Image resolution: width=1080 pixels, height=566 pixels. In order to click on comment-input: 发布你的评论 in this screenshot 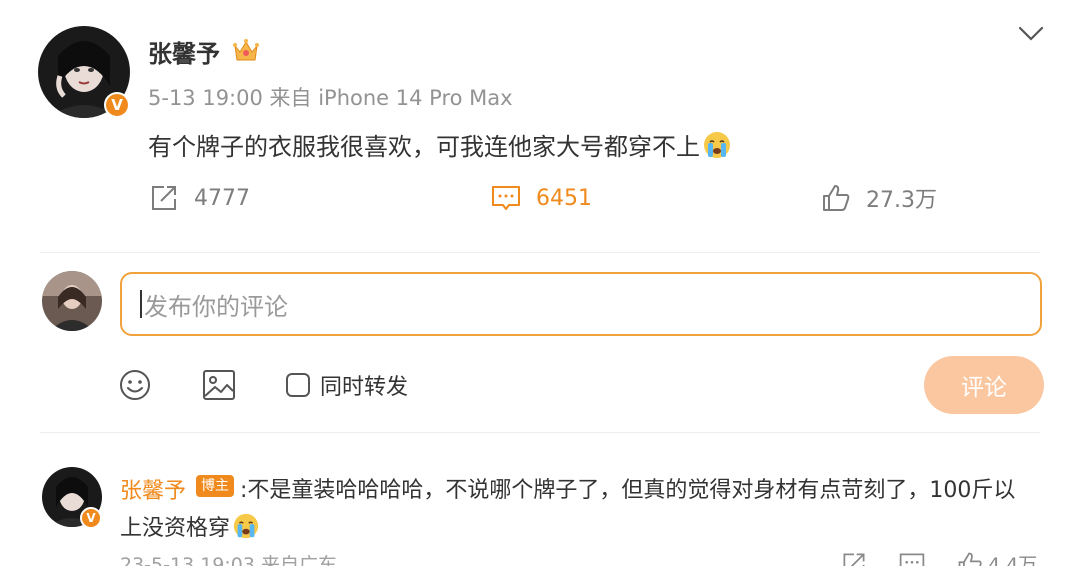, I will do `click(581, 304)`.